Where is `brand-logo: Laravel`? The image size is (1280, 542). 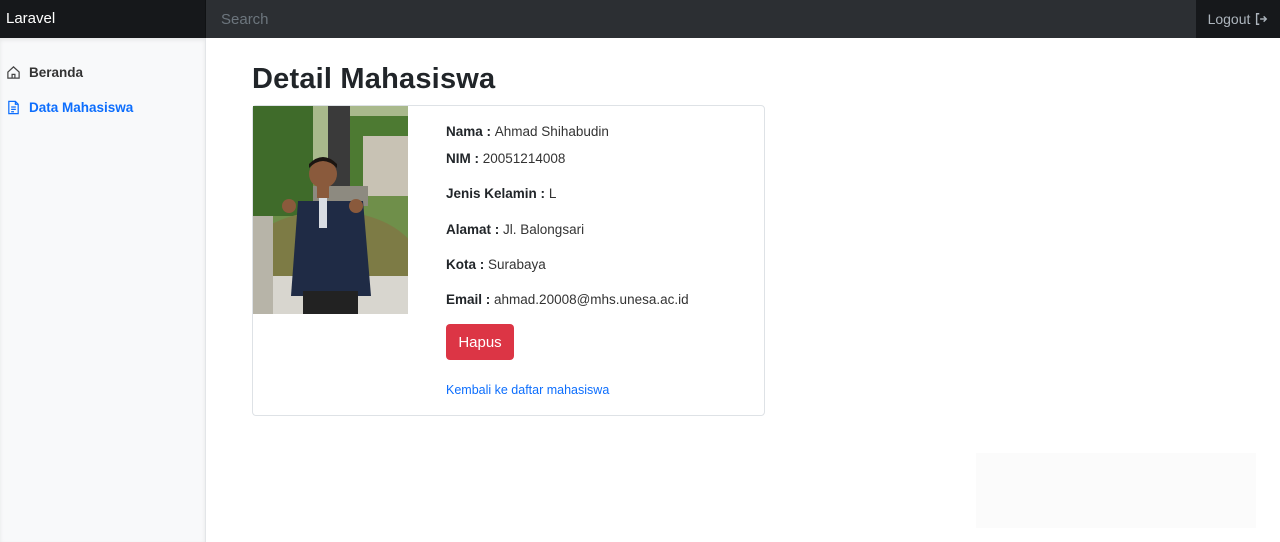
brand-logo: Laravel is located at coordinates (103, 19).